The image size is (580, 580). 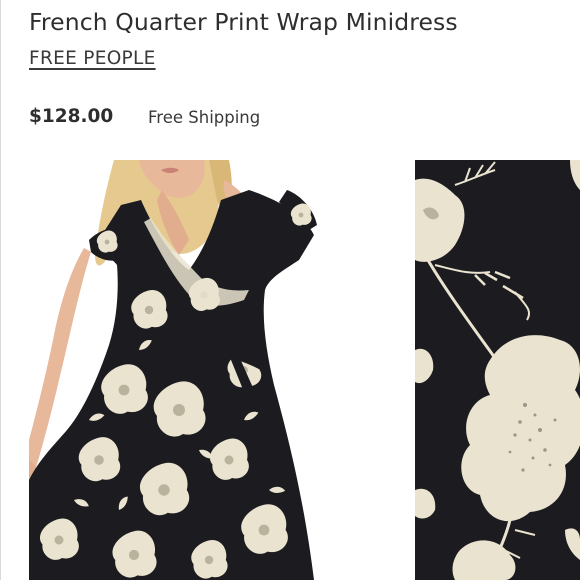 I want to click on page-left-border, so click(x=0, y=290).